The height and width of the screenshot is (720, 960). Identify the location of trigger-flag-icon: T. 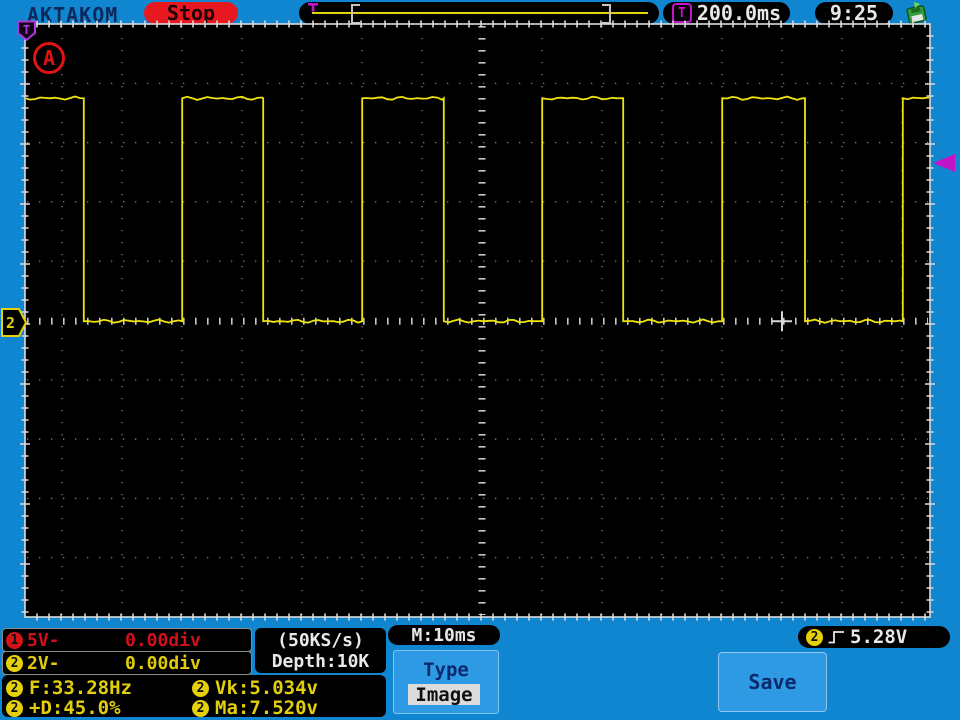
(26, 31).